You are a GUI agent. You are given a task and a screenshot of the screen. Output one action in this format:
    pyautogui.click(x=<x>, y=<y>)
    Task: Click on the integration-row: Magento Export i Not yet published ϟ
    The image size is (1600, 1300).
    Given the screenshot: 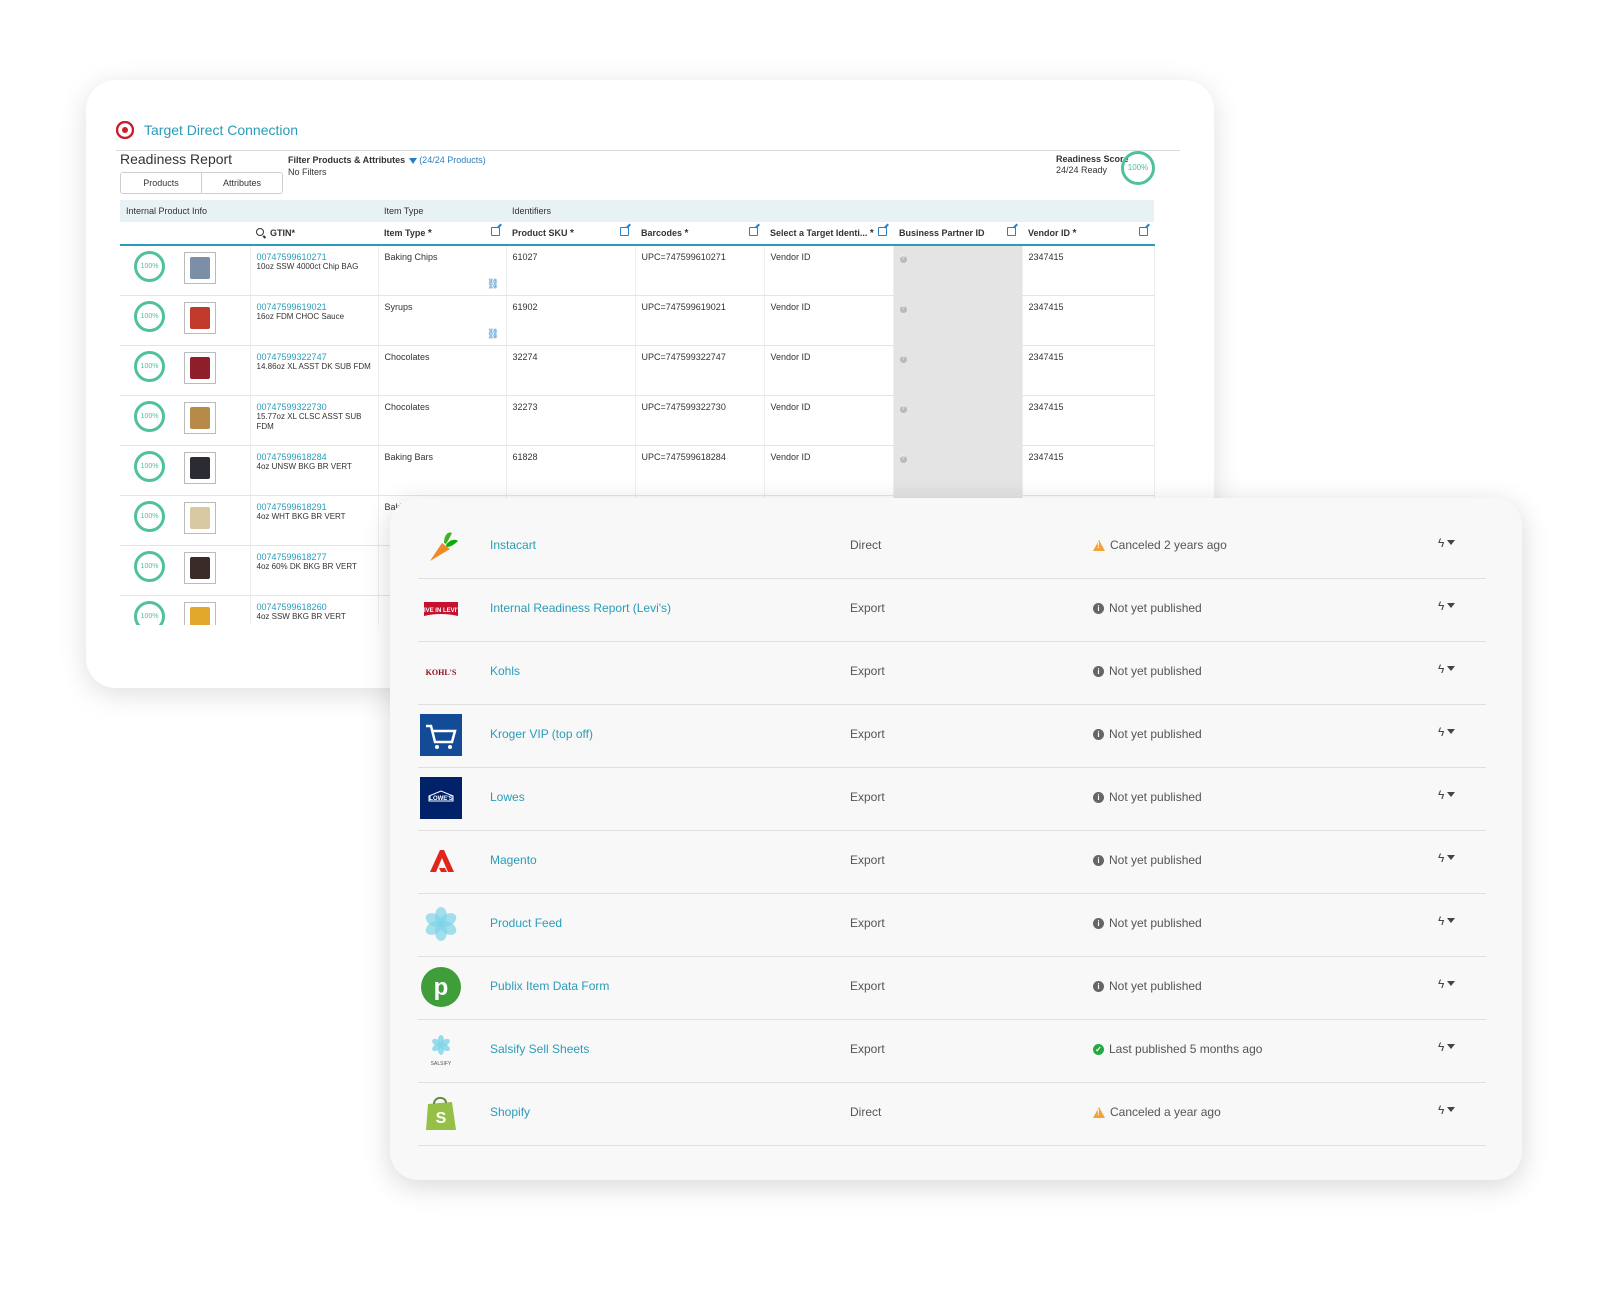 What is the action you would take?
    pyautogui.click(x=952, y=861)
    